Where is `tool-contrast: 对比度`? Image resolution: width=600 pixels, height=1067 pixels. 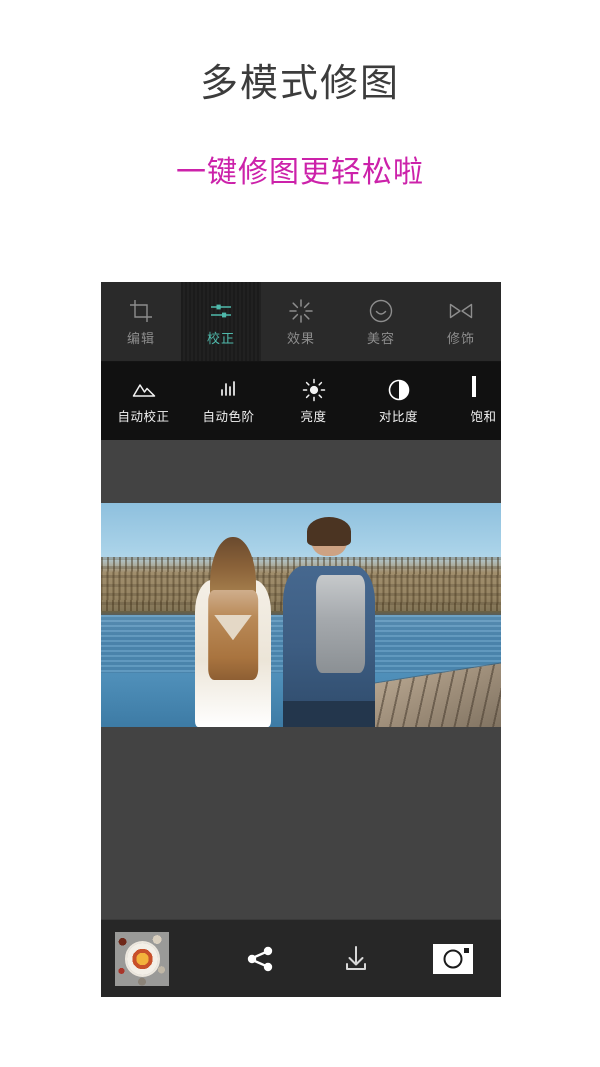
tool-contrast: 对比度 is located at coordinates (398, 401).